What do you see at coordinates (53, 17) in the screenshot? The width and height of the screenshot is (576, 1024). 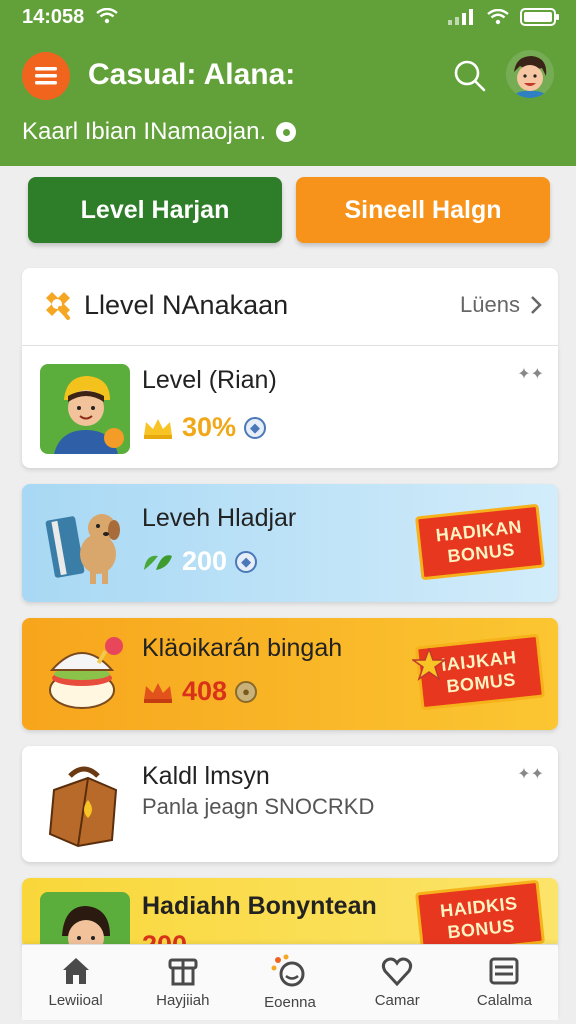 I see `status-time: 14:058` at bounding box center [53, 17].